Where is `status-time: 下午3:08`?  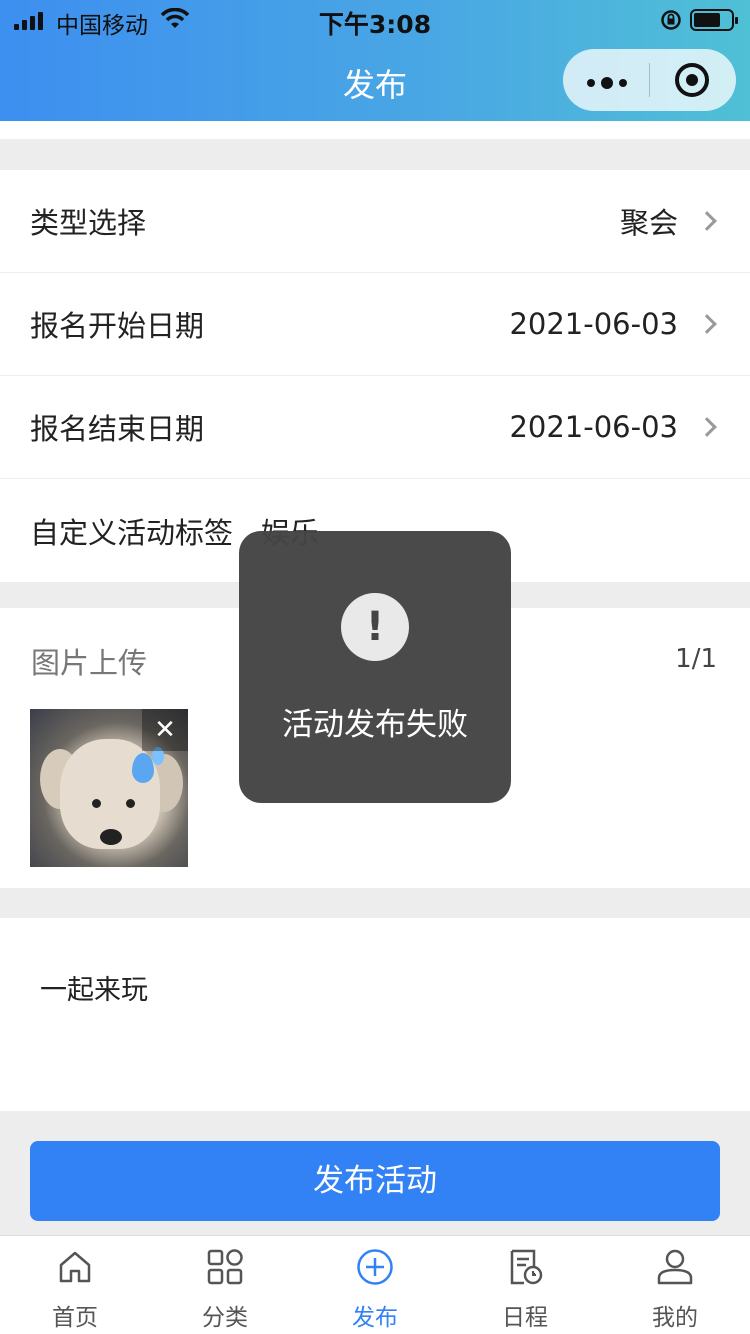 status-time: 下午3:08 is located at coordinates (375, 24).